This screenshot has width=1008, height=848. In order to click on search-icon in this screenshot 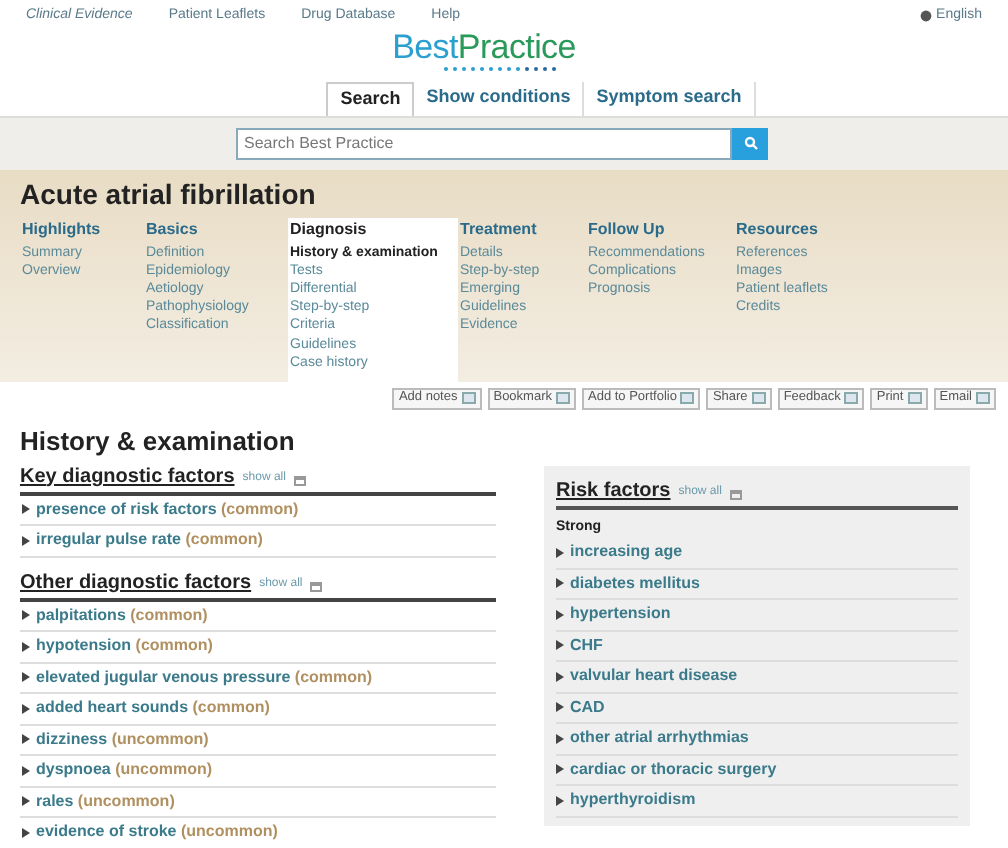, I will do `click(750, 143)`.